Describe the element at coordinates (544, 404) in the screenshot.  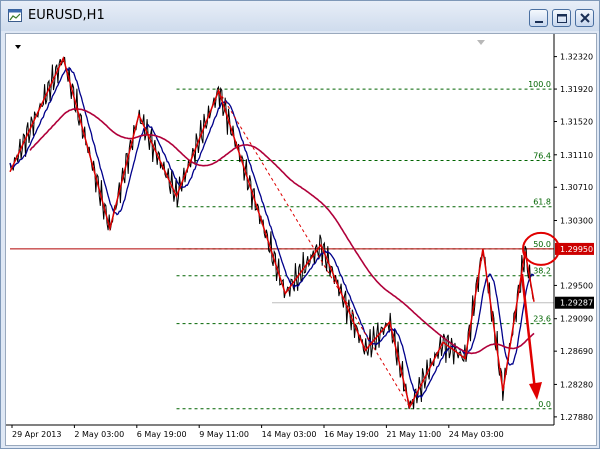
I see `fib-level-label: 0.0` at that location.